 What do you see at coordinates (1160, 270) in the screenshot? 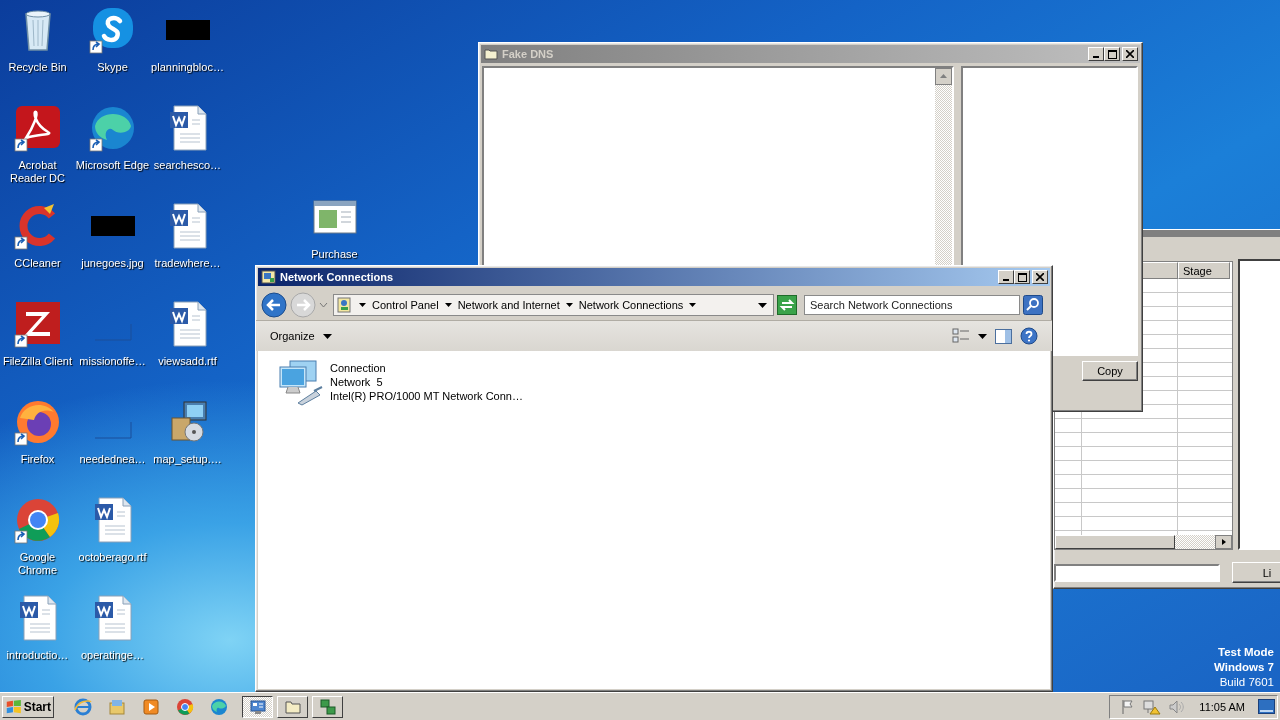
I see `column-header` at bounding box center [1160, 270].